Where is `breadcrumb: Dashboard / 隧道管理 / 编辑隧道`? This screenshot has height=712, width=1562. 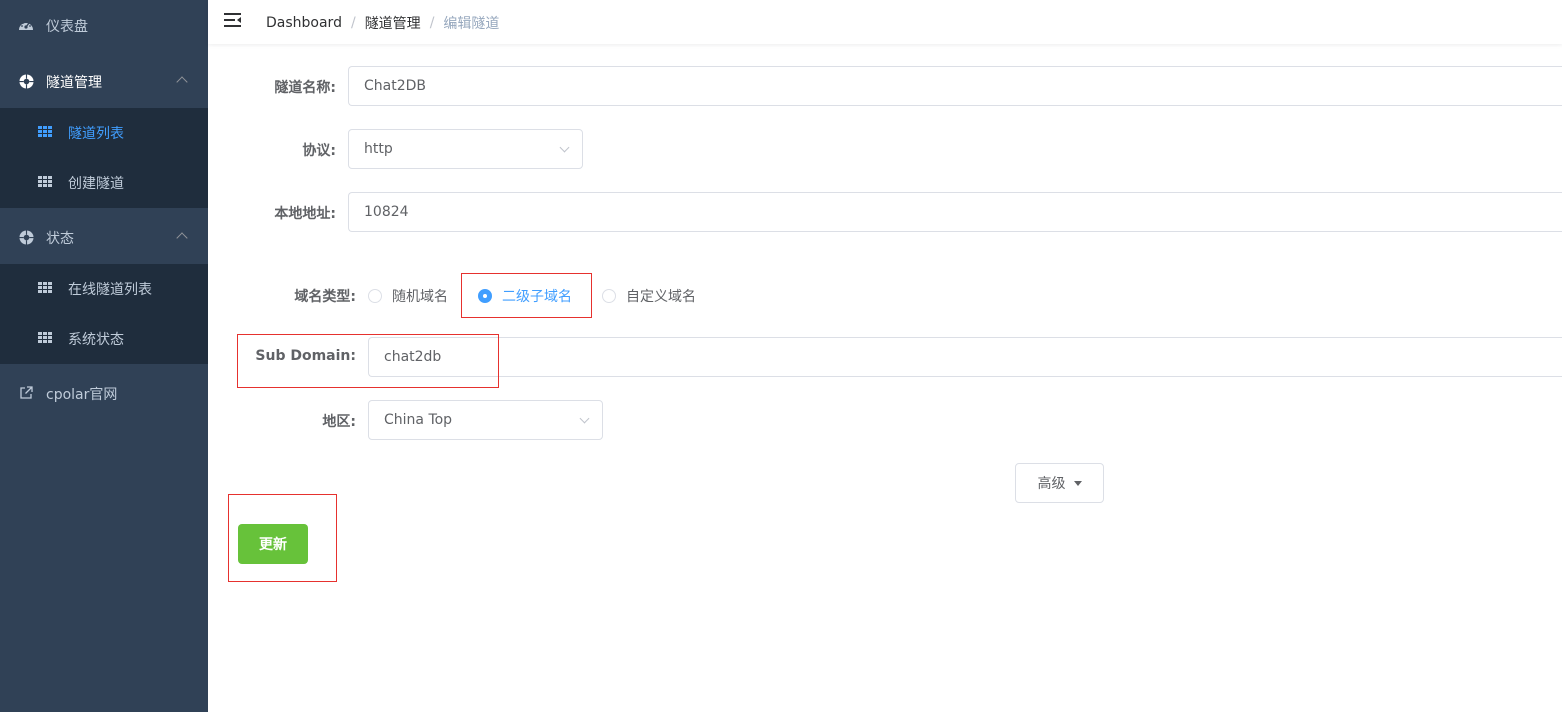 breadcrumb: Dashboard / 隧道管理 / 编辑隧道 is located at coordinates (383, 23).